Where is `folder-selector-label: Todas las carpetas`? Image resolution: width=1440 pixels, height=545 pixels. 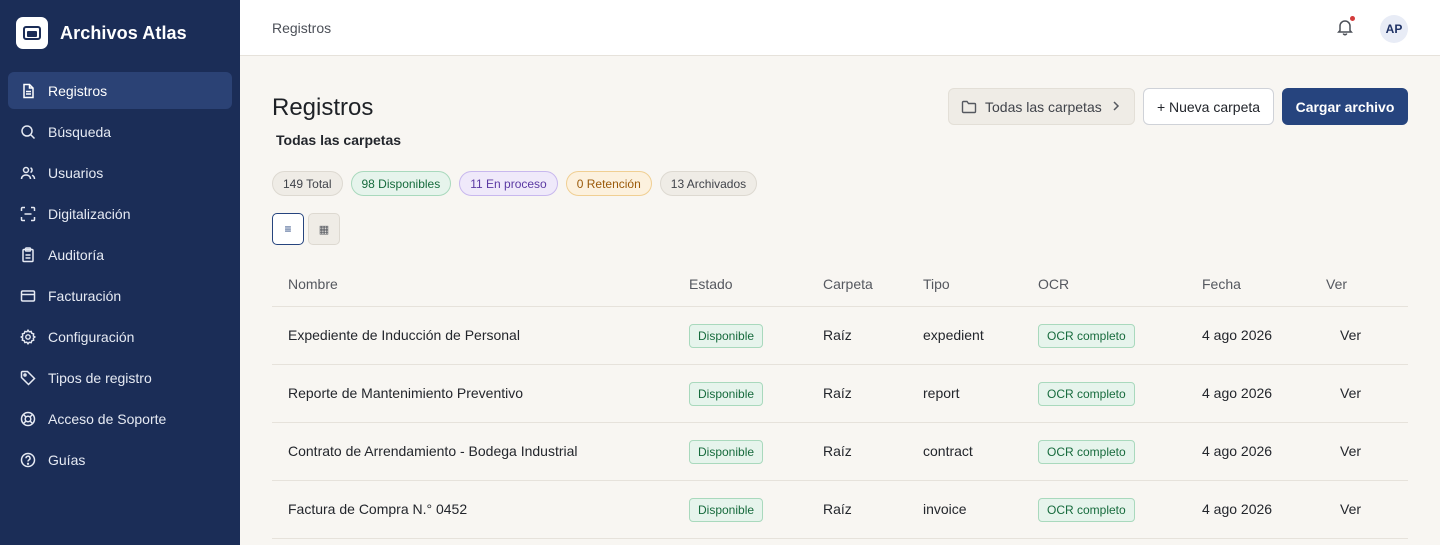 folder-selector-label: Todas las carpetas is located at coordinates (1043, 106).